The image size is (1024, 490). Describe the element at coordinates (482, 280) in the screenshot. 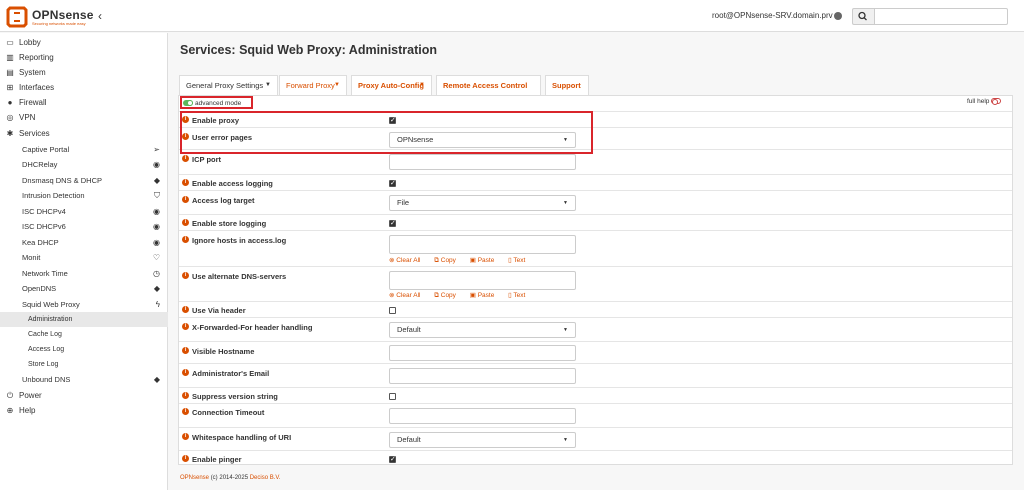

I see `alternate-dns-tokens-input` at that location.